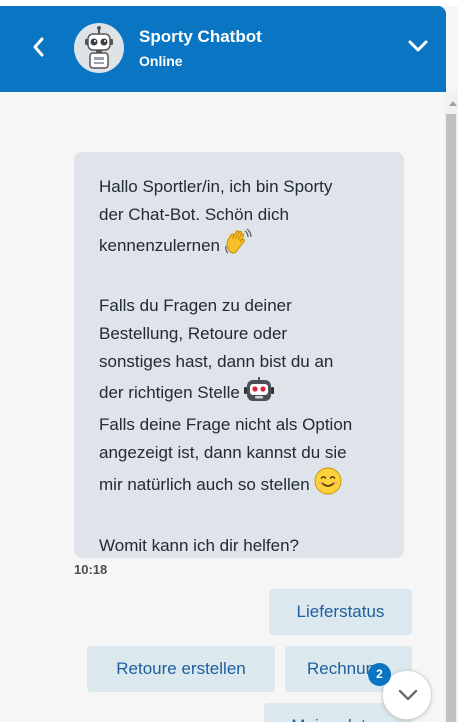 This screenshot has height=722, width=458. I want to click on unread-count-badge: 2, so click(379, 674).